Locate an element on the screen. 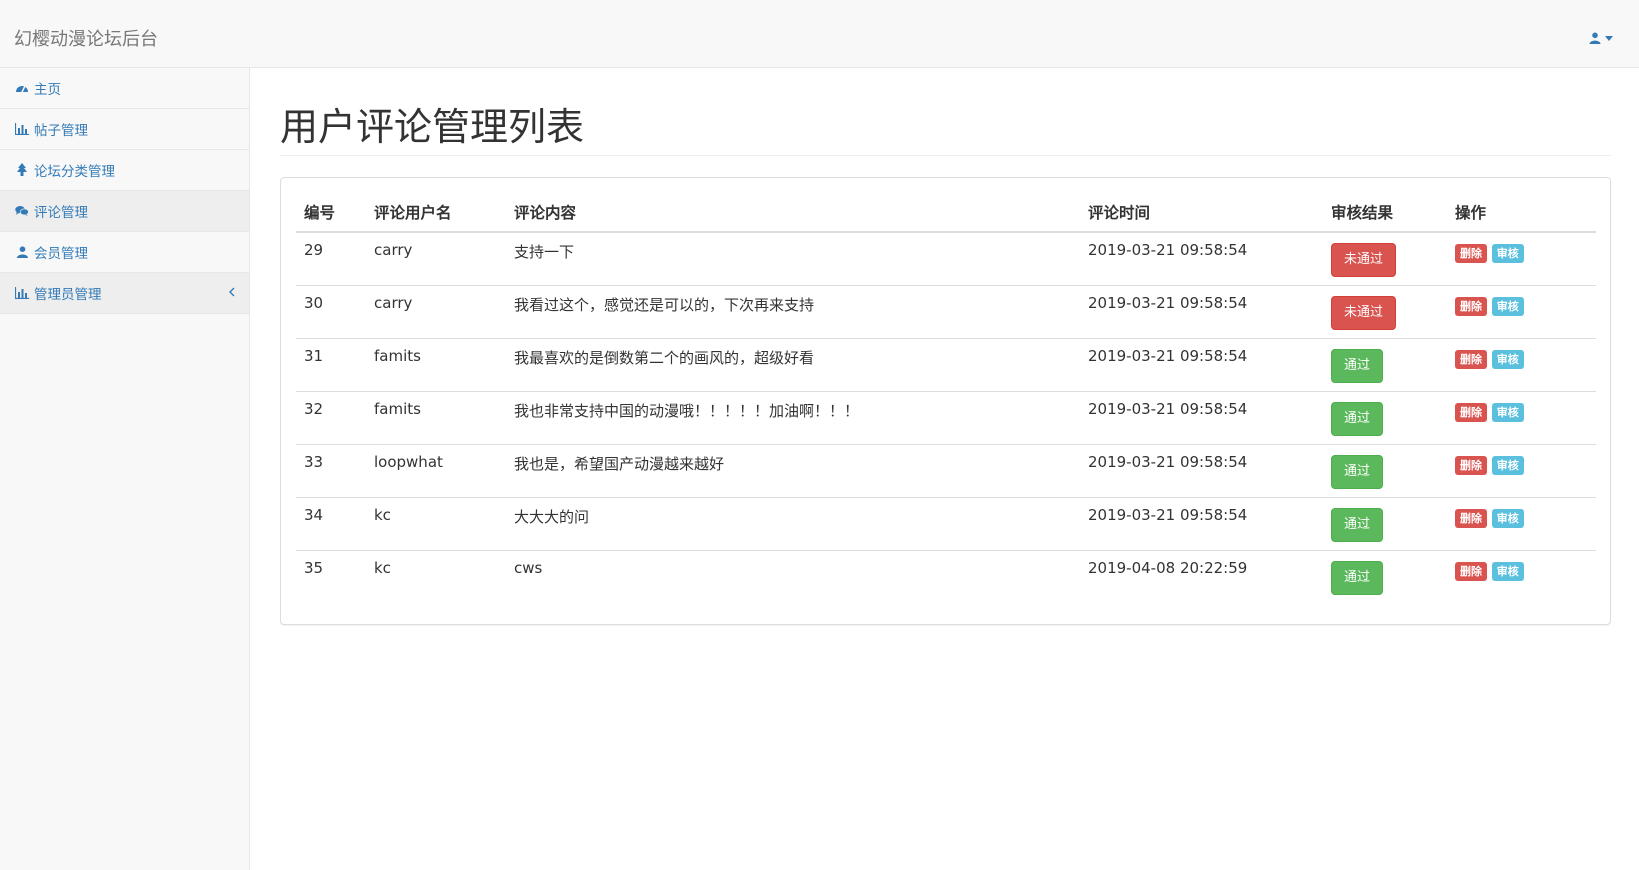 The height and width of the screenshot is (870, 1639). table-row: 35 kc cws 2019-04-08 20:22:59 通过 删除 审核 is located at coordinates (946, 576).